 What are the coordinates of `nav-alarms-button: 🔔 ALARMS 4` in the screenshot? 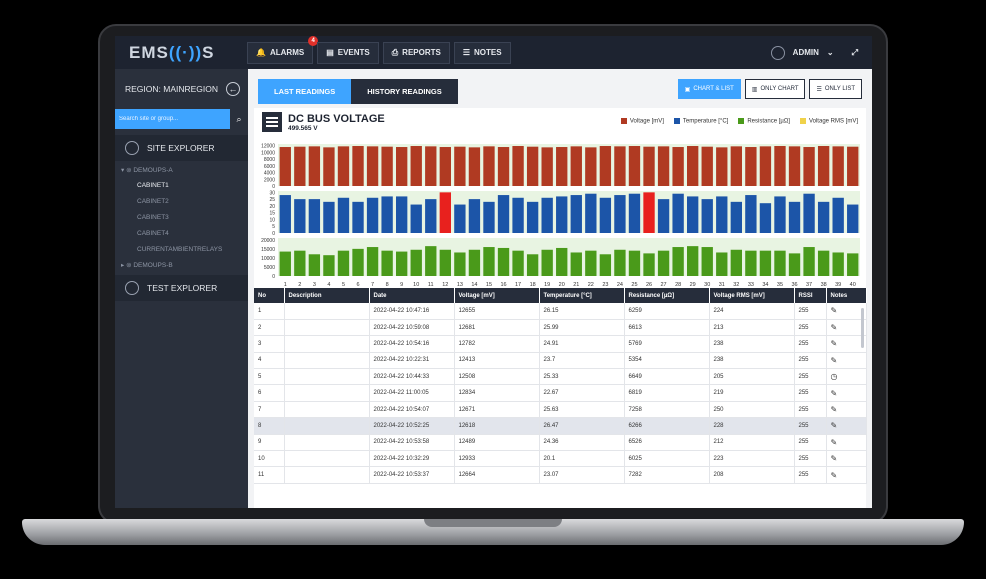 It's located at (283, 50).